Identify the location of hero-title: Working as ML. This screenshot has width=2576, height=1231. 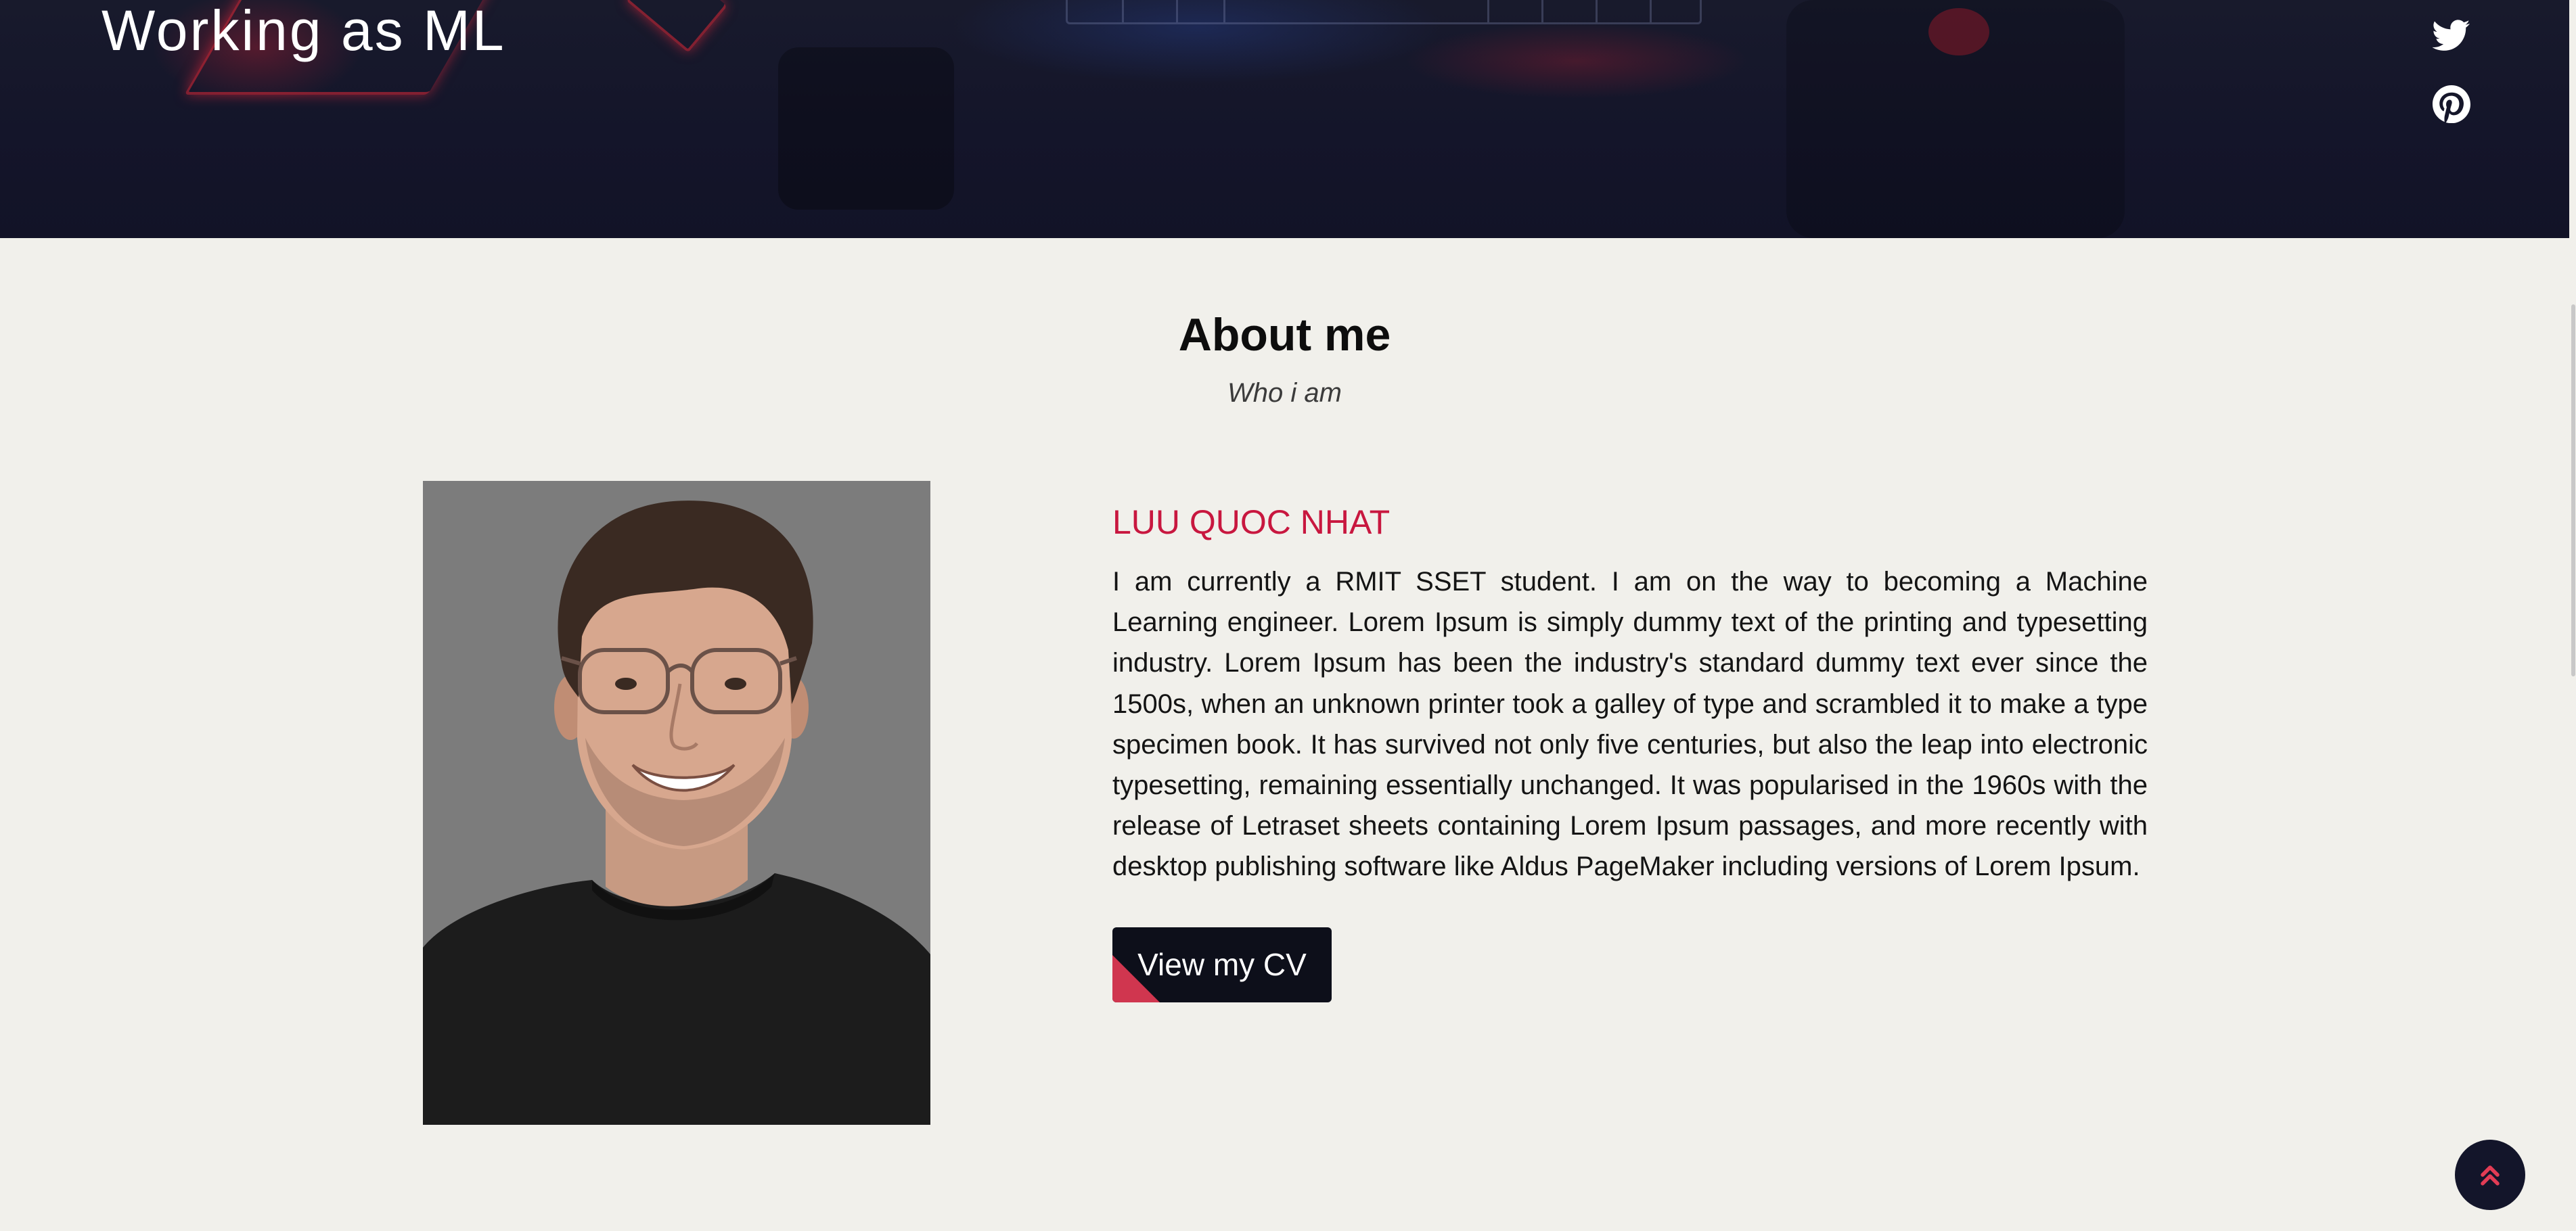
(303, 31).